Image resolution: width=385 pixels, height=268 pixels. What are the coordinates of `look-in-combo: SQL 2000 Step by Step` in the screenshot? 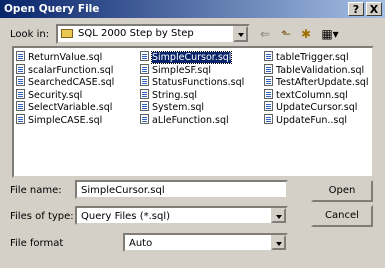 It's located at (153, 34).